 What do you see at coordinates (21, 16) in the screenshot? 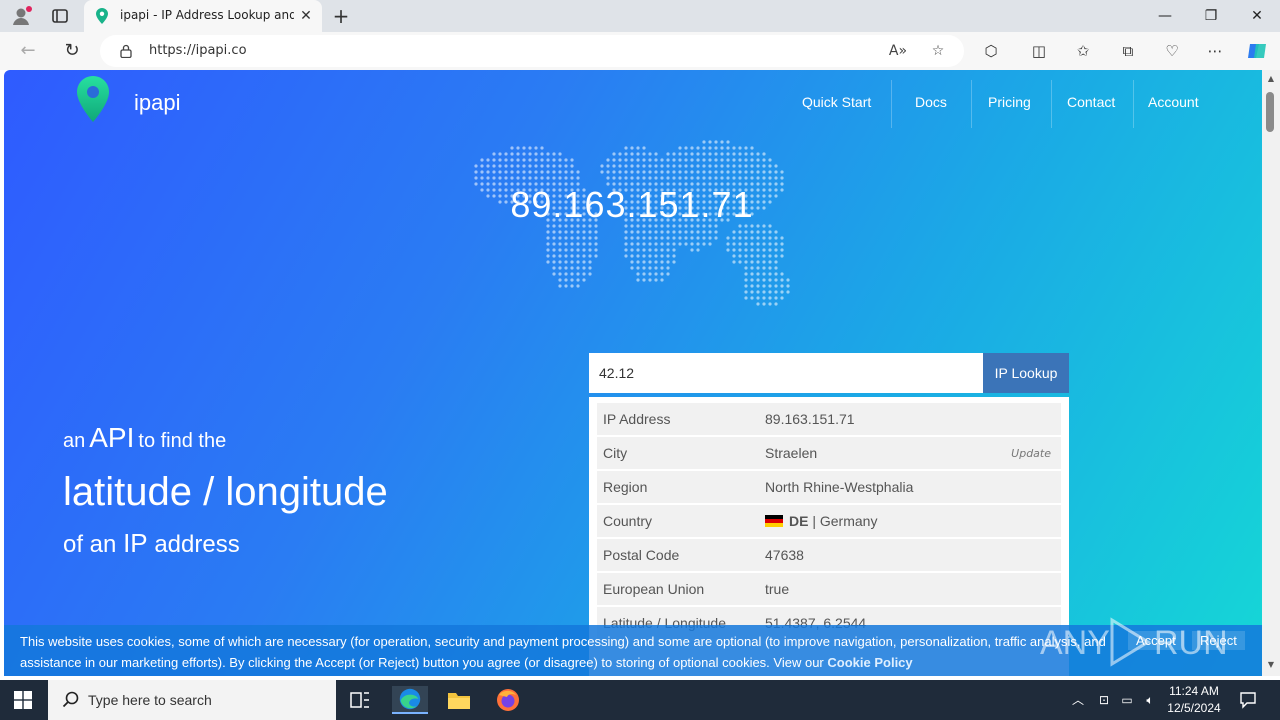
I see `profile-icon` at bounding box center [21, 16].